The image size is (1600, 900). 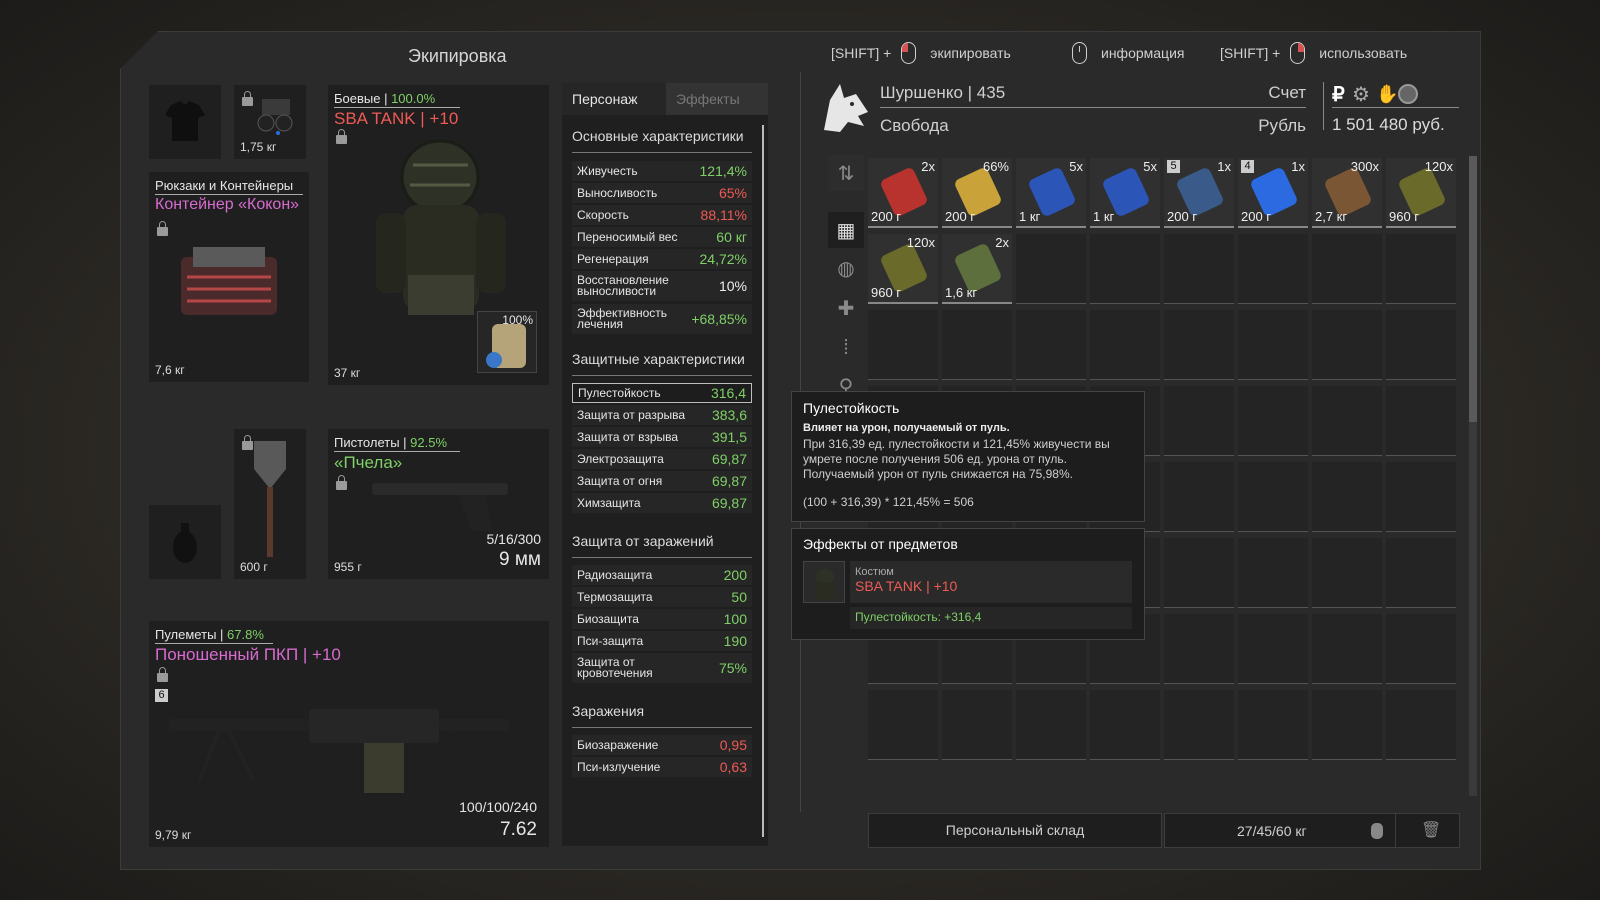 I want to click on trash-icon: 🗑, so click(x=1431, y=830).